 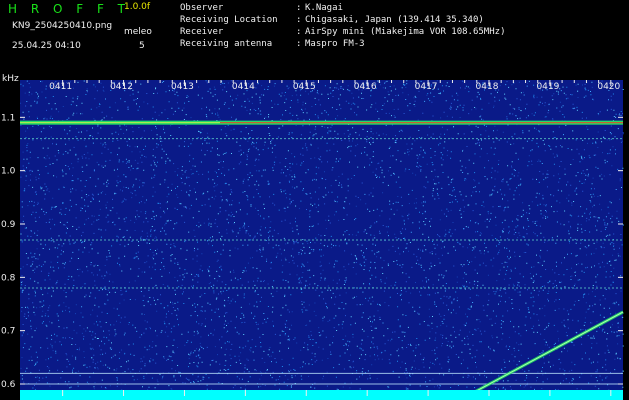 I want to click on y-tick-label: 0.6, so click(x=8, y=385).